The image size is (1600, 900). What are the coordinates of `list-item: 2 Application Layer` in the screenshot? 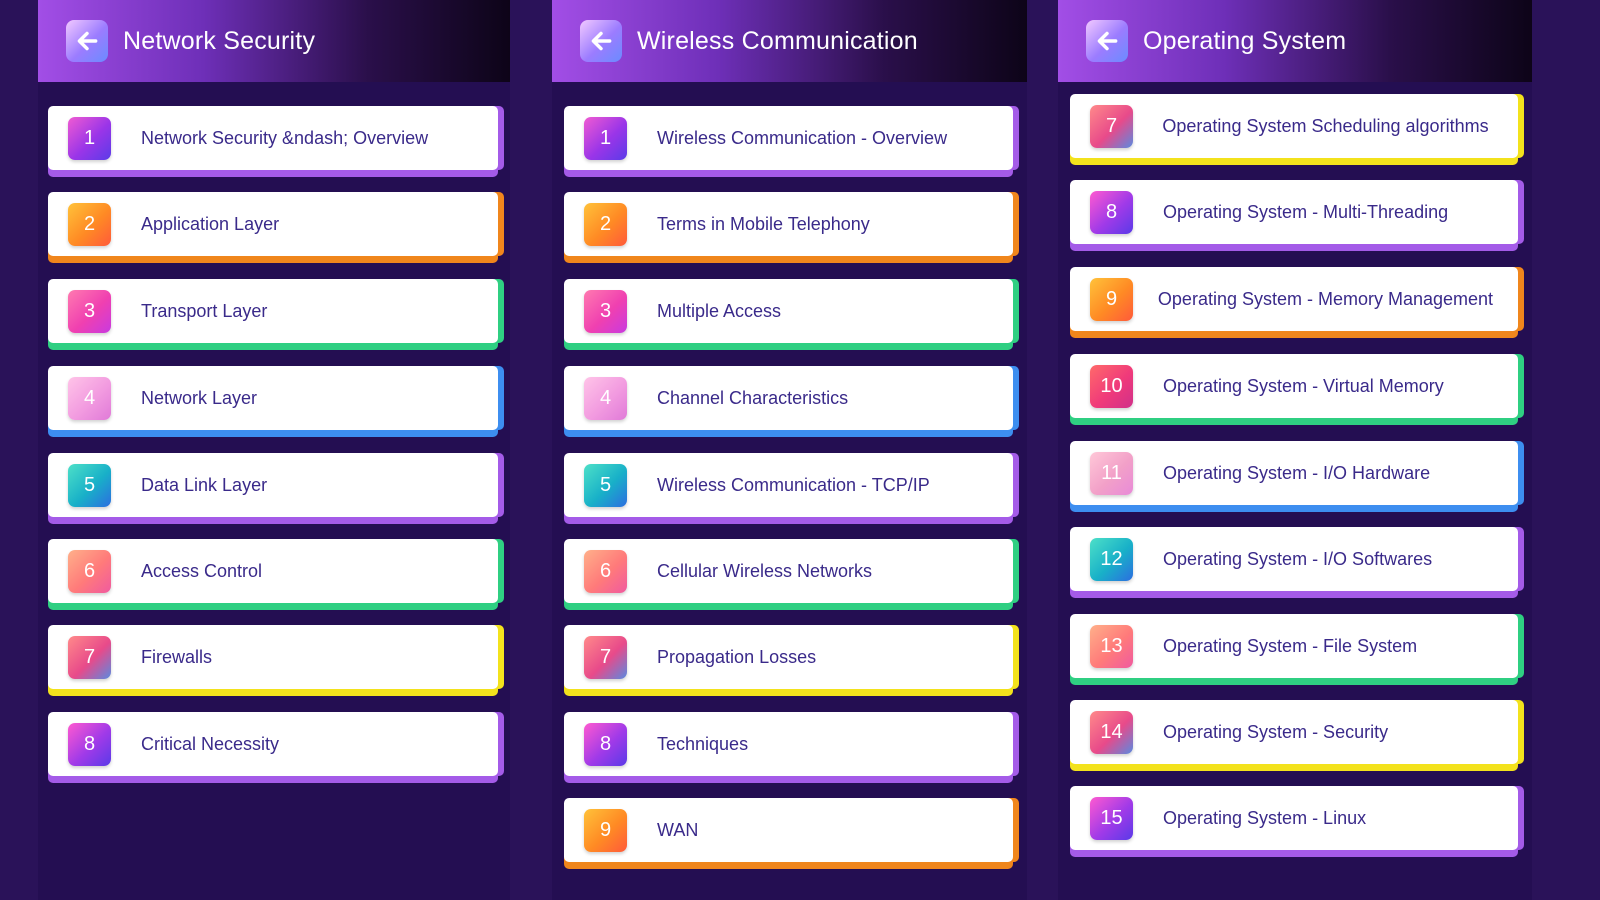 It's located at (273, 224).